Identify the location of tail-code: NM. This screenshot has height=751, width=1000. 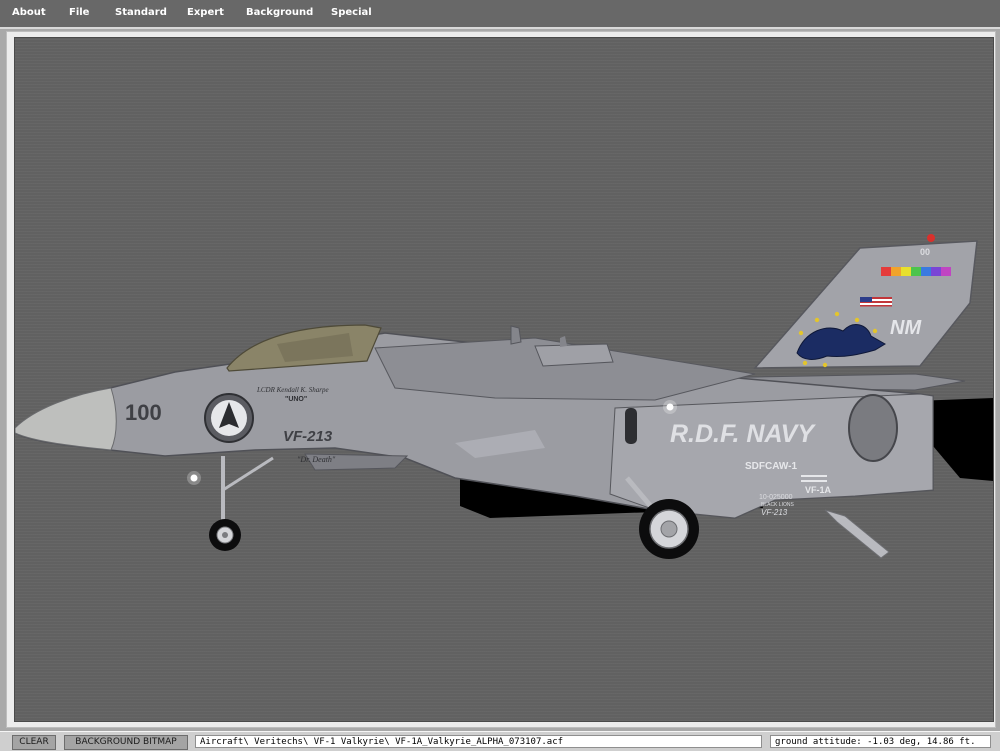
(906, 328).